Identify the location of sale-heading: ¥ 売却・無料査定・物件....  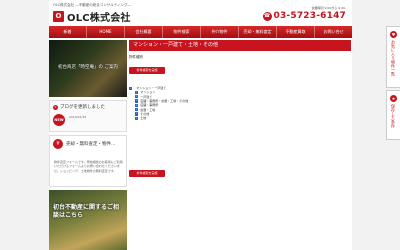
(84, 144).